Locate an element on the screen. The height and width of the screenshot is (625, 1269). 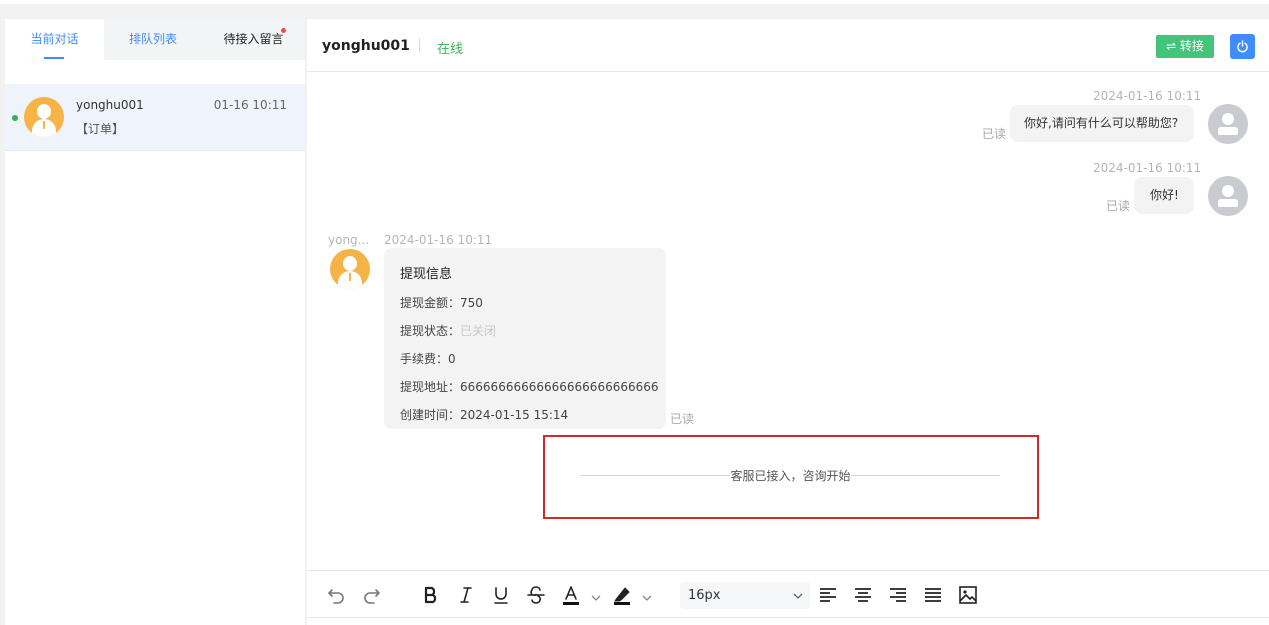
row-value: 0 is located at coordinates (452, 359).